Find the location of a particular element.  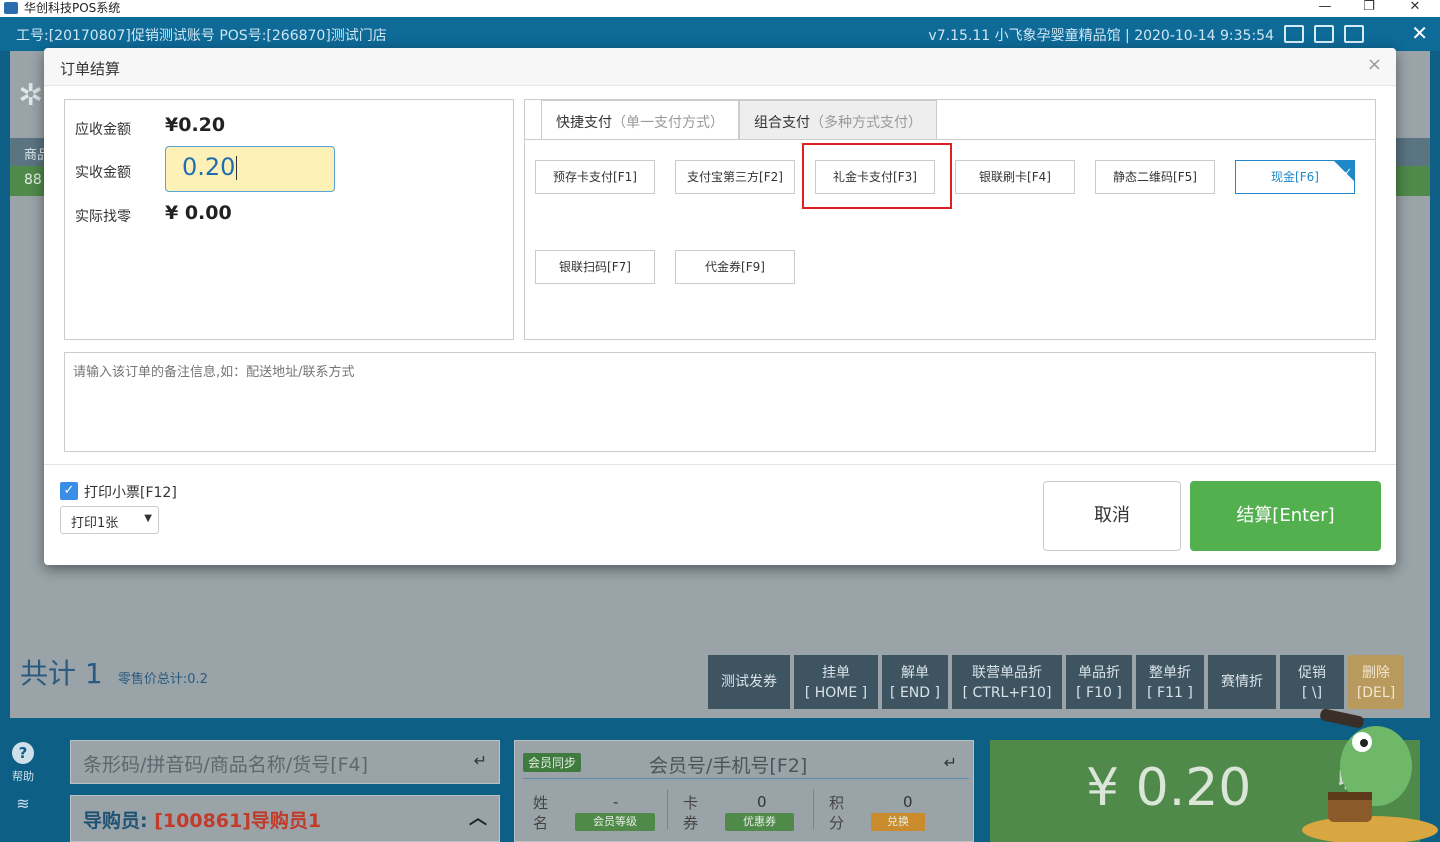

product-search-input: 条形码/拼音码/商品名称/货号[F4] ↵ is located at coordinates (285, 762).